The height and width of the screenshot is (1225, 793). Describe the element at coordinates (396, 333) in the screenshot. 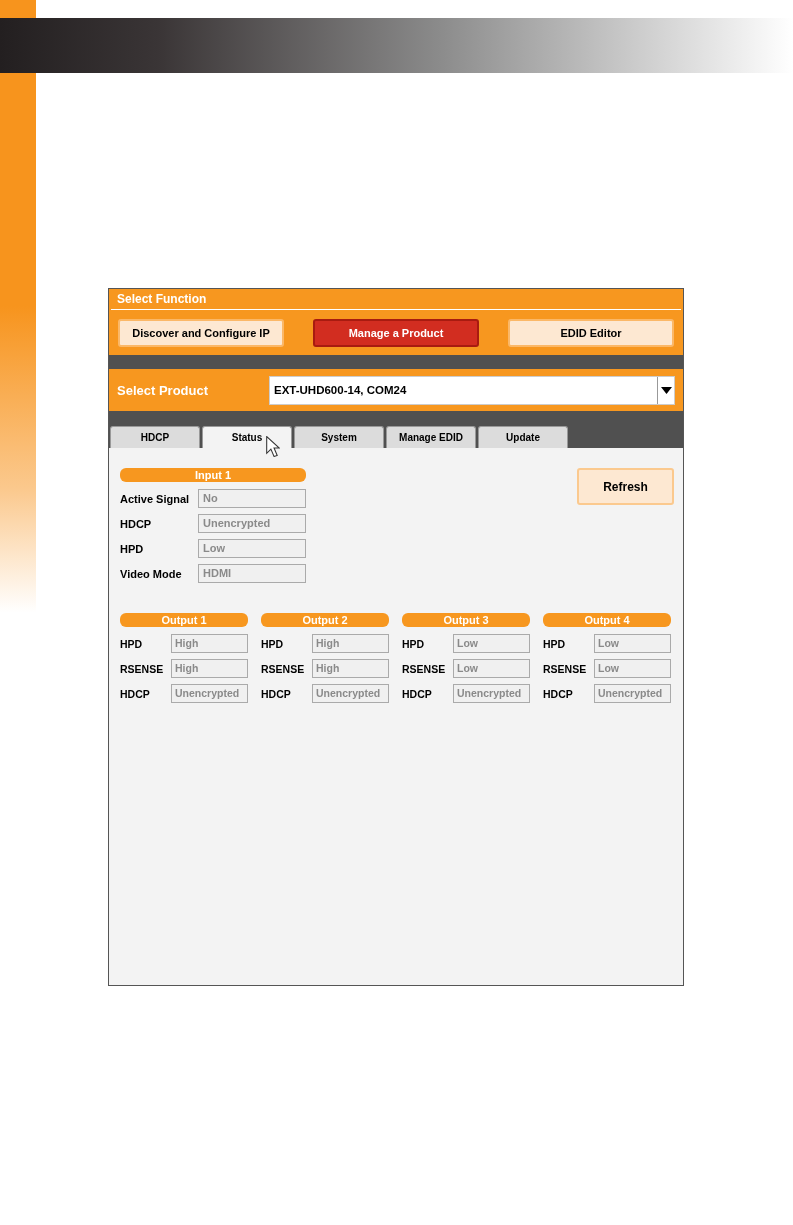

I see `function-button: Manage a Product` at that location.